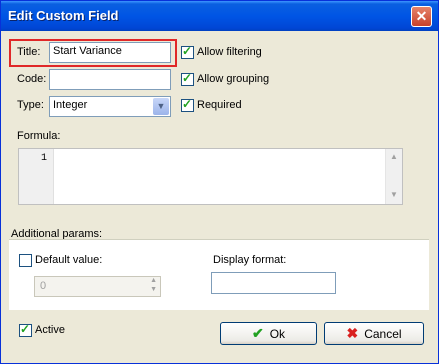  Describe the element at coordinates (250, 260) in the screenshot. I see `display-format-label: Display format:` at that location.